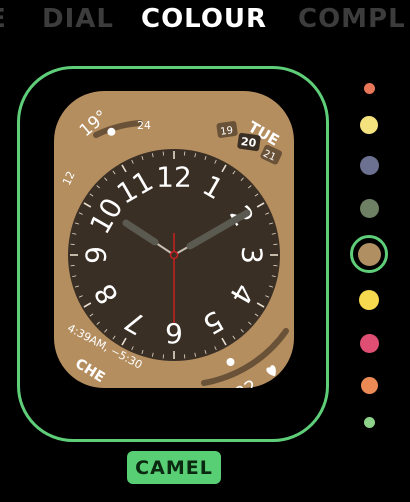 The height and width of the screenshot is (502, 410). What do you see at coordinates (227, 131) in the screenshot?
I see `date-prev: 19` at bounding box center [227, 131].